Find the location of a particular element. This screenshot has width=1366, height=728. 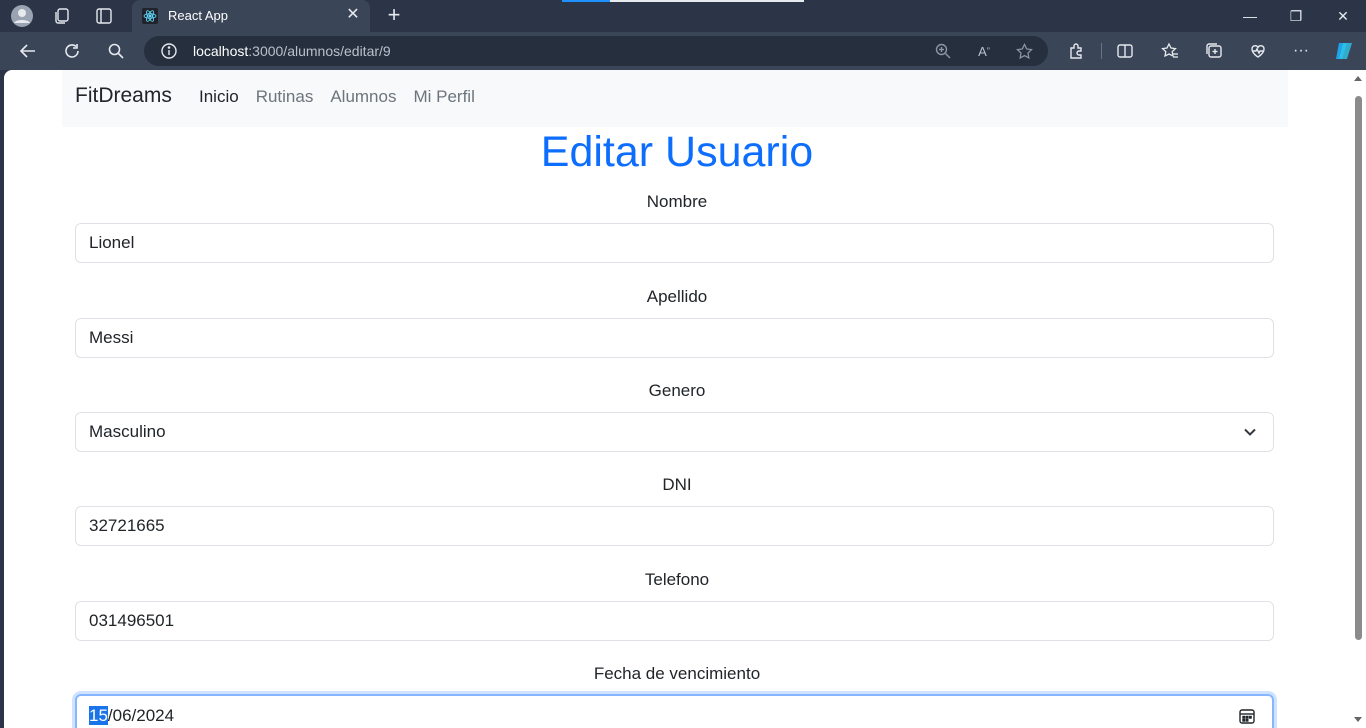

fecha-vencimiento-input: 15/06/2024 is located at coordinates (674, 711).